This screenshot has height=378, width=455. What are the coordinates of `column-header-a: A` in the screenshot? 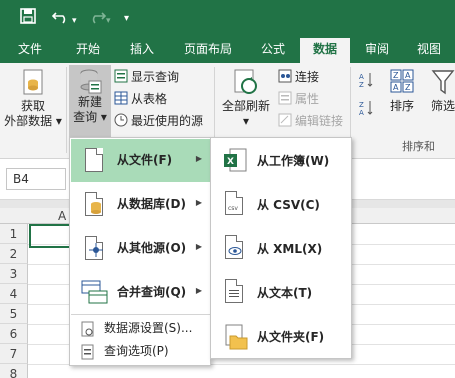 It's located at (62, 216).